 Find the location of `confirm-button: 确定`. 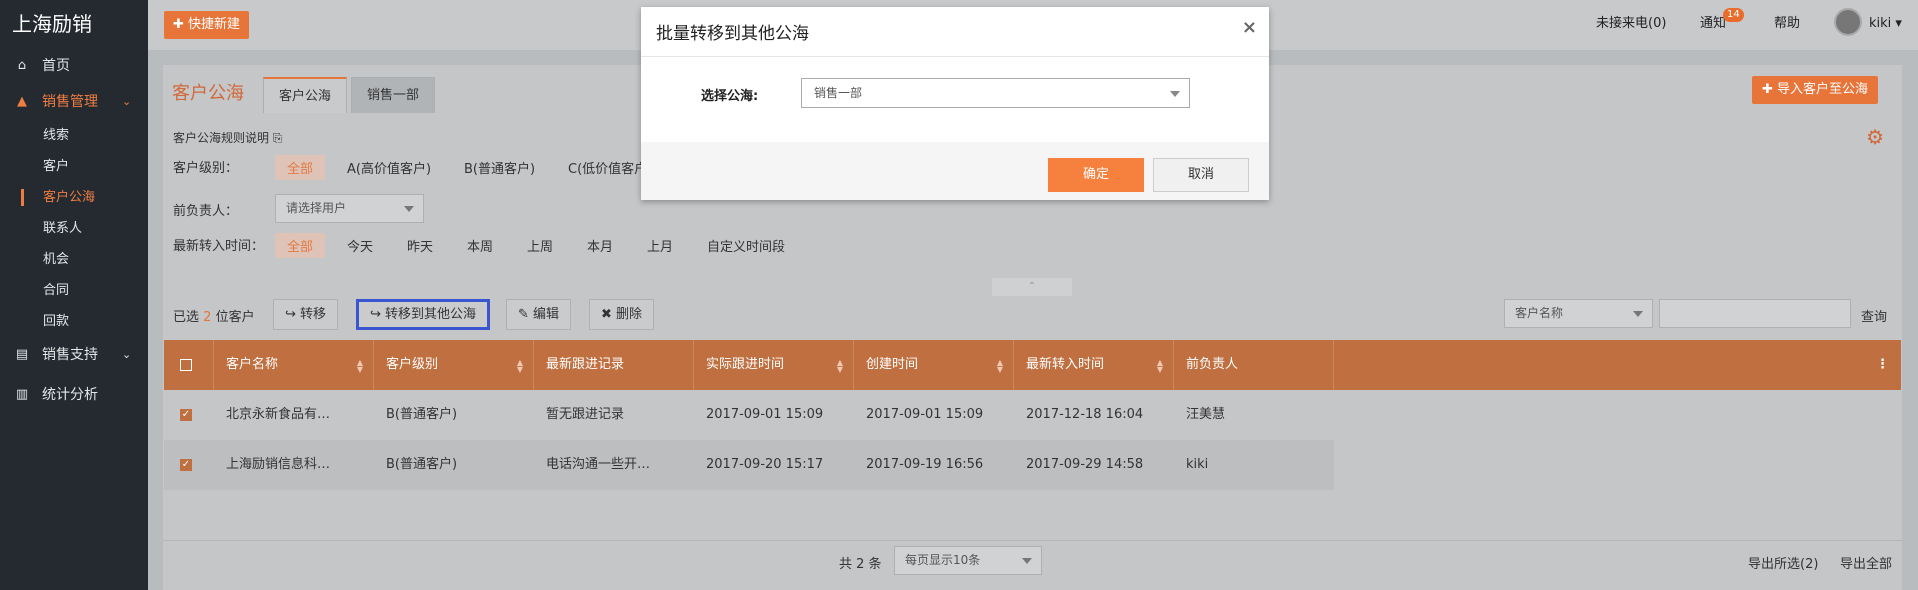

confirm-button: 确定 is located at coordinates (1096, 175).